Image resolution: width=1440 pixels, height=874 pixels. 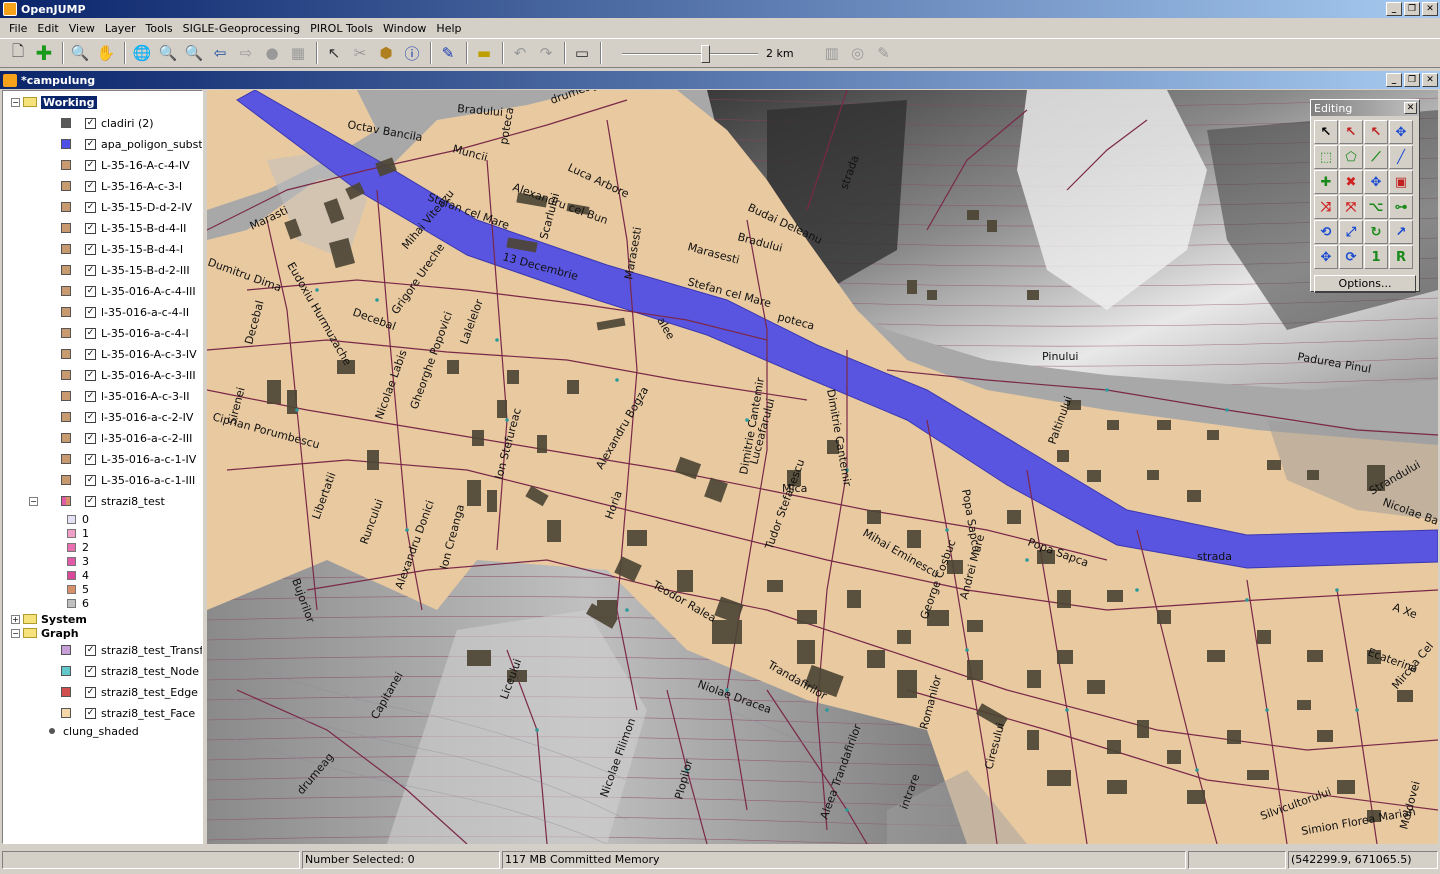 I want to click on expand-toggle-graph: −, so click(x=15, y=633).